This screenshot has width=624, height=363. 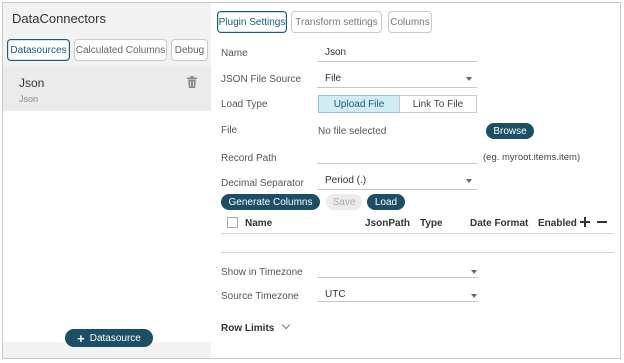 What do you see at coordinates (386, 202) in the screenshot?
I see `load-button: Load` at bounding box center [386, 202].